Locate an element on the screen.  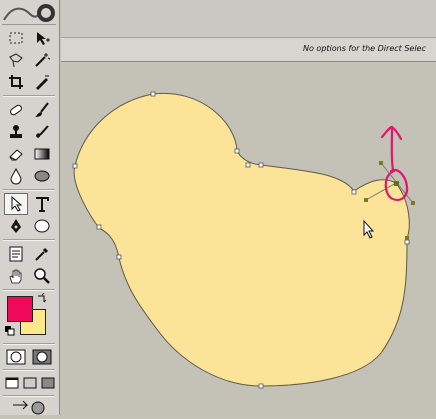
healing-brush-tool is located at coordinates (16, 110).